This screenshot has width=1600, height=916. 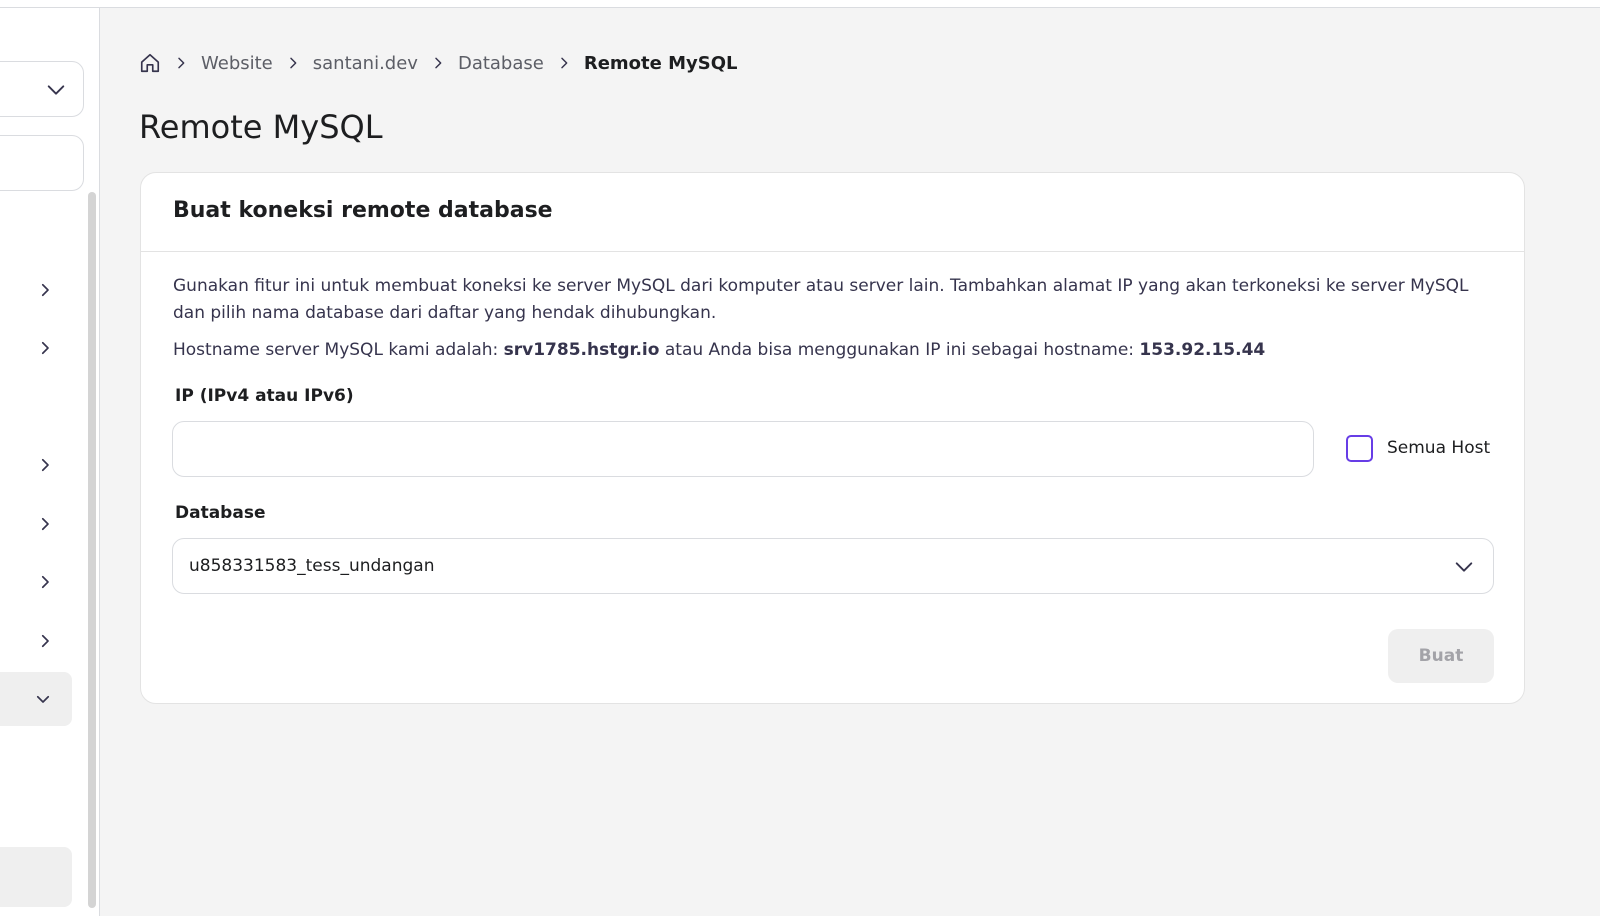 I want to click on hostname-prefix: Hostname server MySQL kami adalah:, so click(x=338, y=350).